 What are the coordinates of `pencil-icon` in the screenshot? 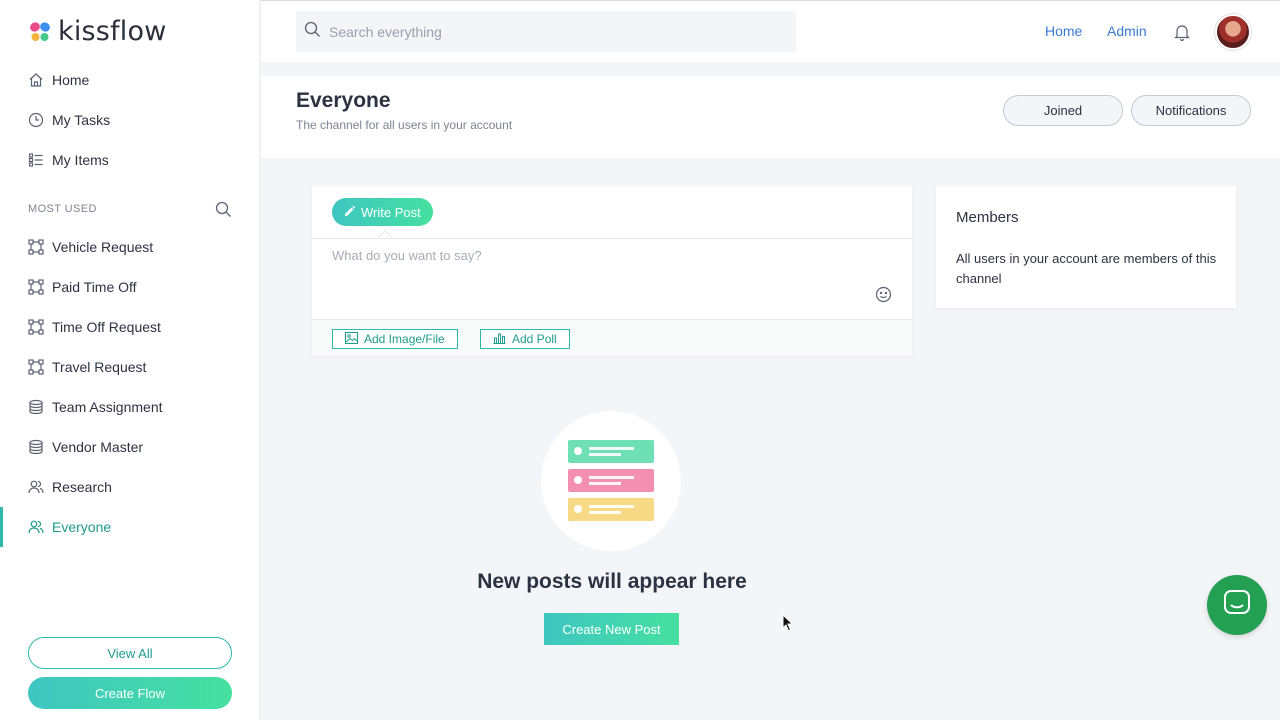 It's located at (350, 212).